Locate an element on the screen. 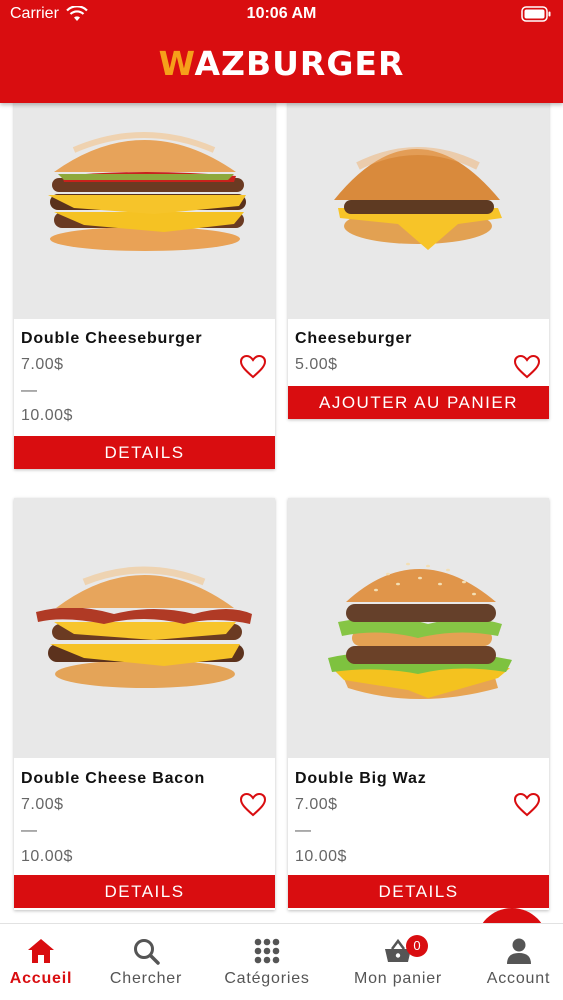 The height and width of the screenshot is (1000, 563). product-price: 5.00$ is located at coordinates (316, 364).